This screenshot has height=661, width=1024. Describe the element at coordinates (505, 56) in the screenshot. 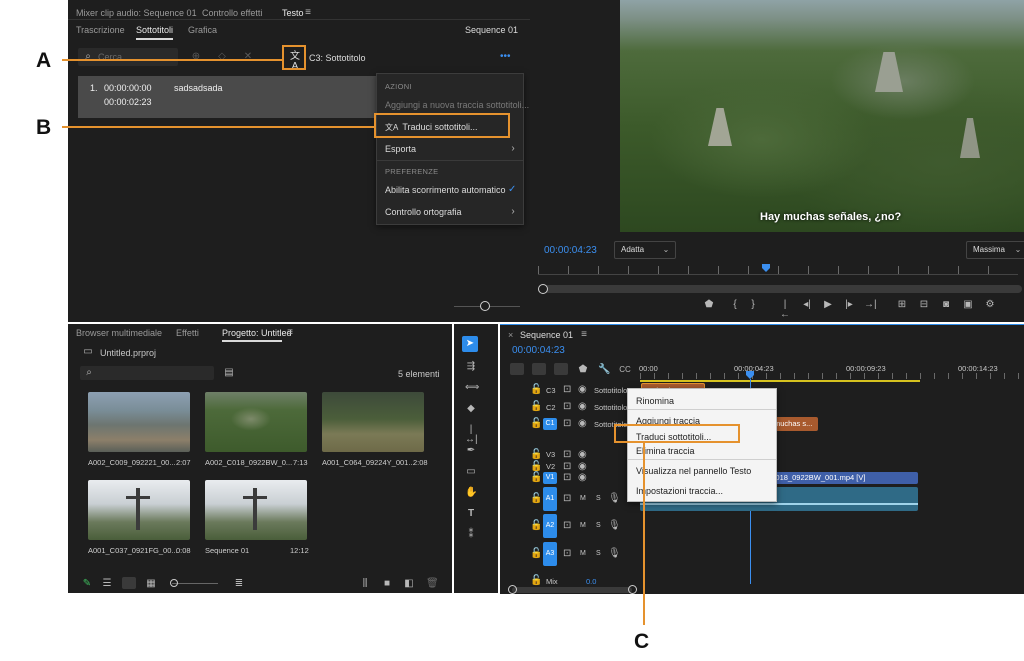

I see `more-options-button: •••` at that location.